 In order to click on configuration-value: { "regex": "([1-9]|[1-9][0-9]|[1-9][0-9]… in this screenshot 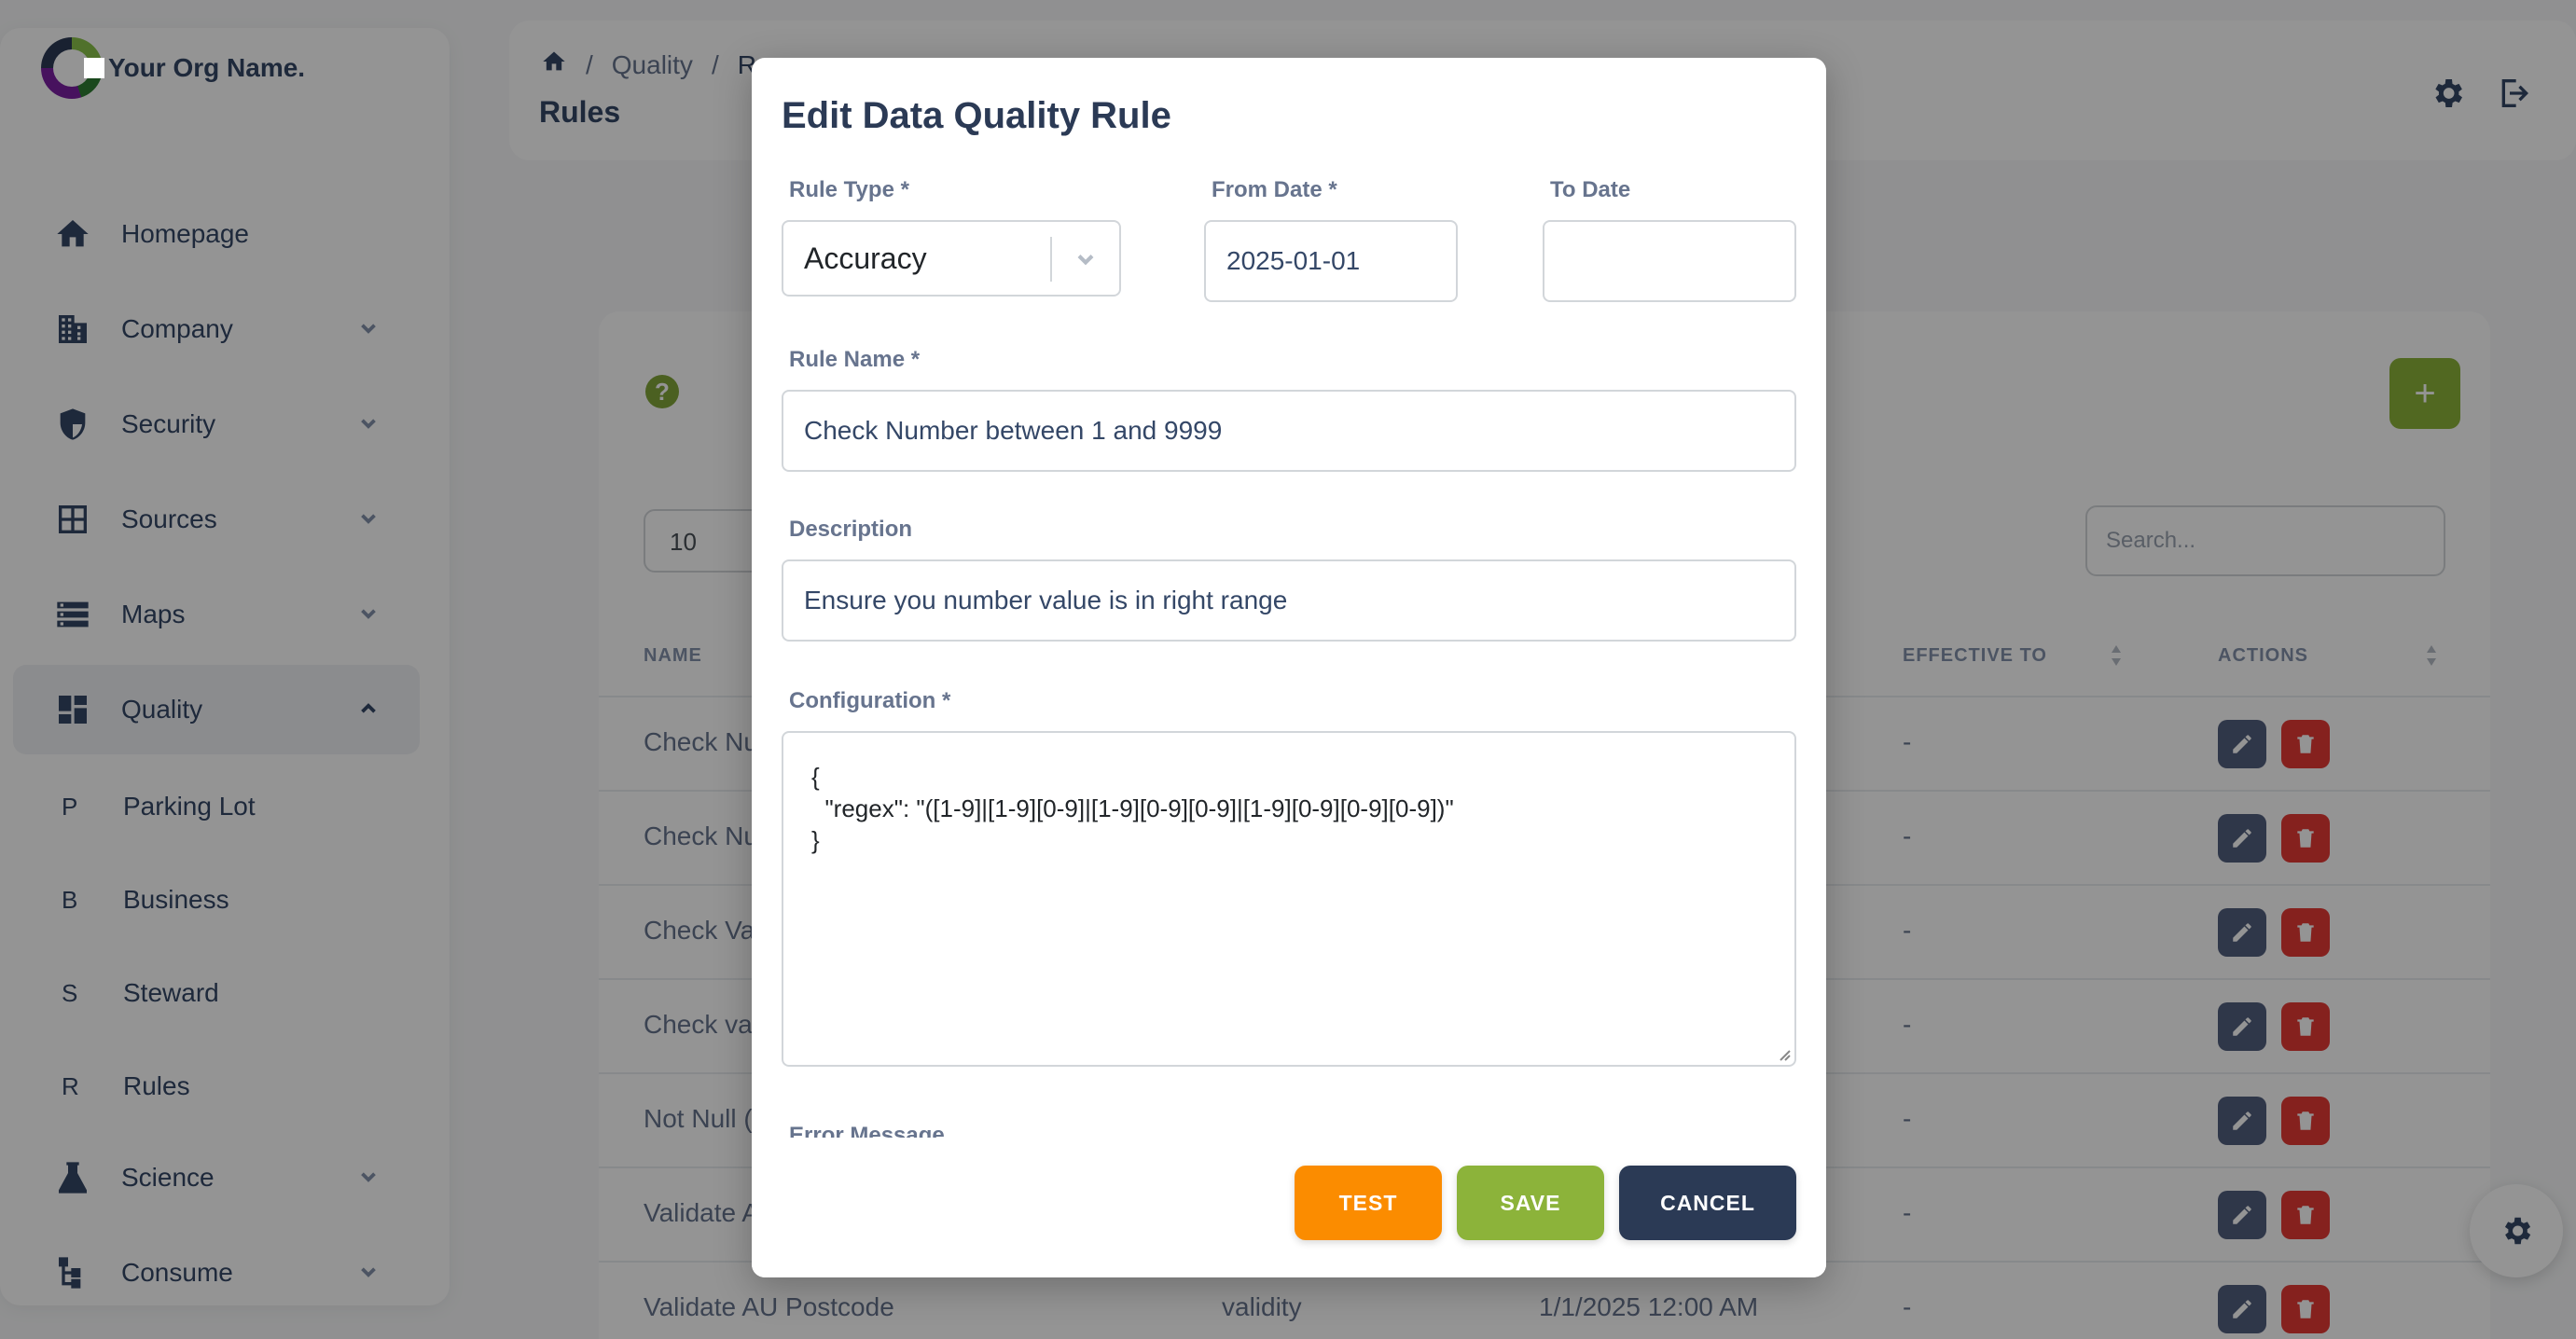, I will do `click(1132, 809)`.